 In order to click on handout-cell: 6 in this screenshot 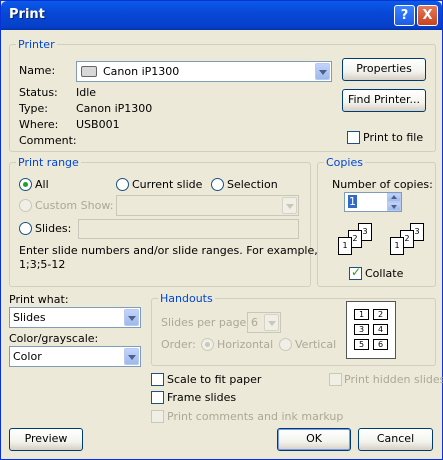, I will do `click(380, 344)`.